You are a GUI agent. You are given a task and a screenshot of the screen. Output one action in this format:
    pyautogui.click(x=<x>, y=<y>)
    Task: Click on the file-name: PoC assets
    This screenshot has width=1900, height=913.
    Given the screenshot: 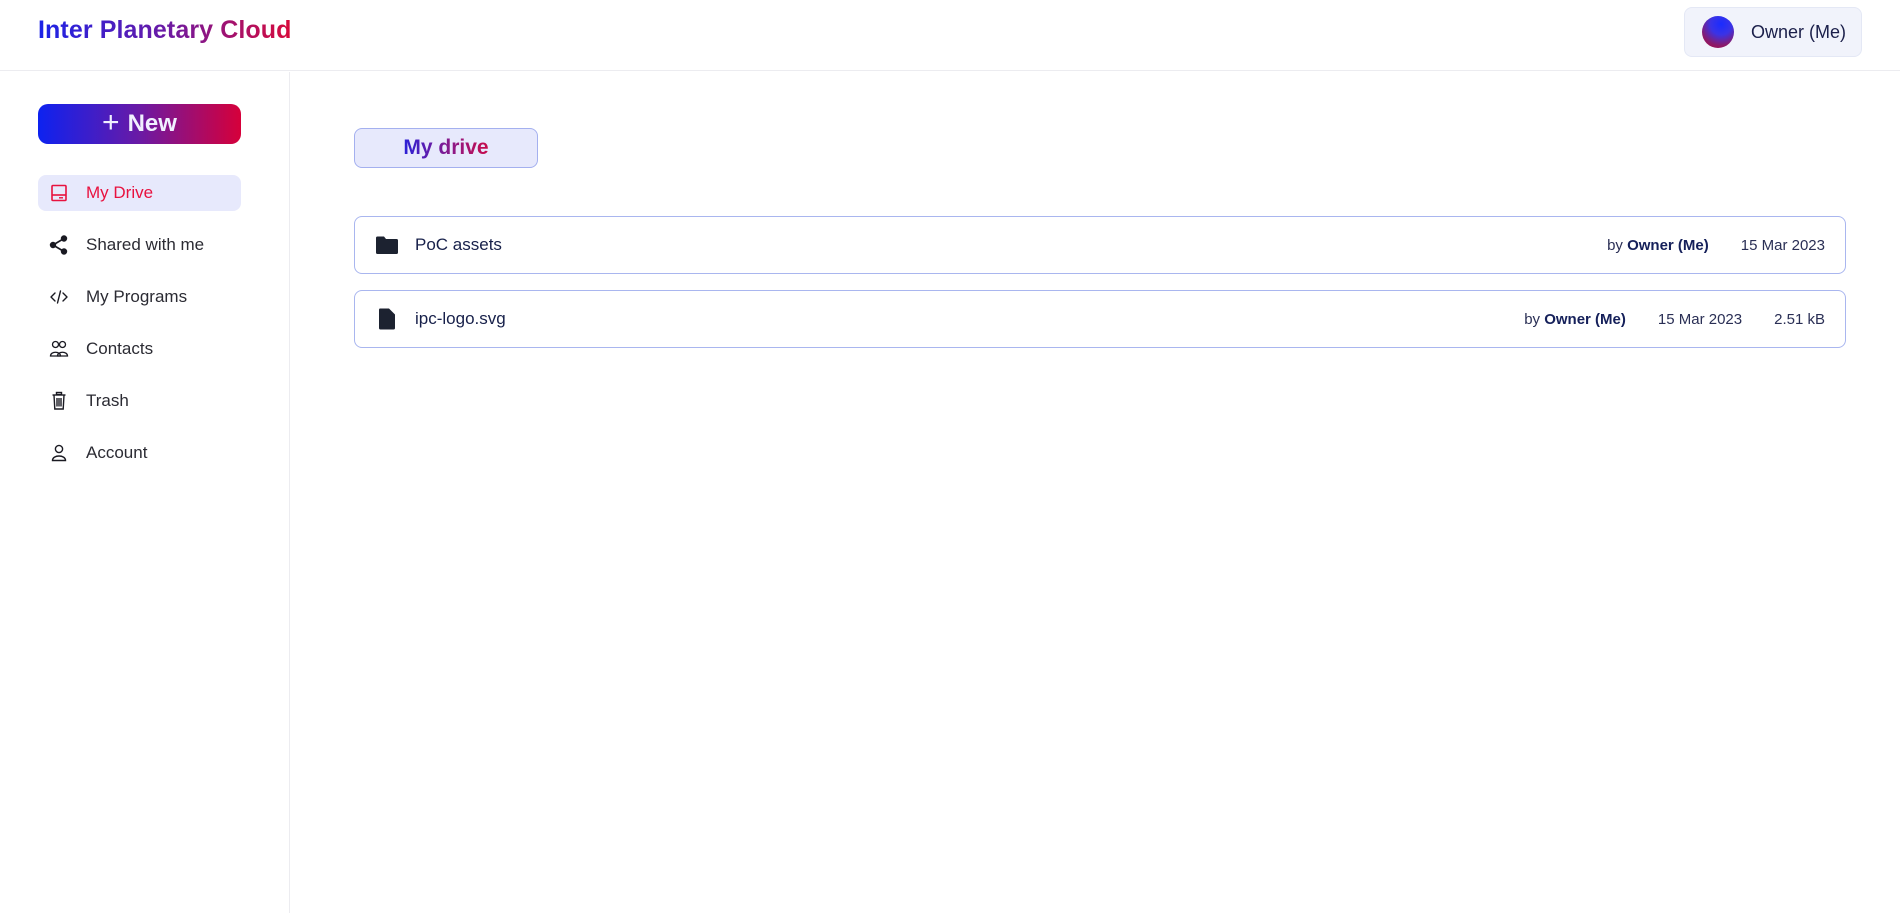 What is the action you would take?
    pyautogui.click(x=458, y=244)
    